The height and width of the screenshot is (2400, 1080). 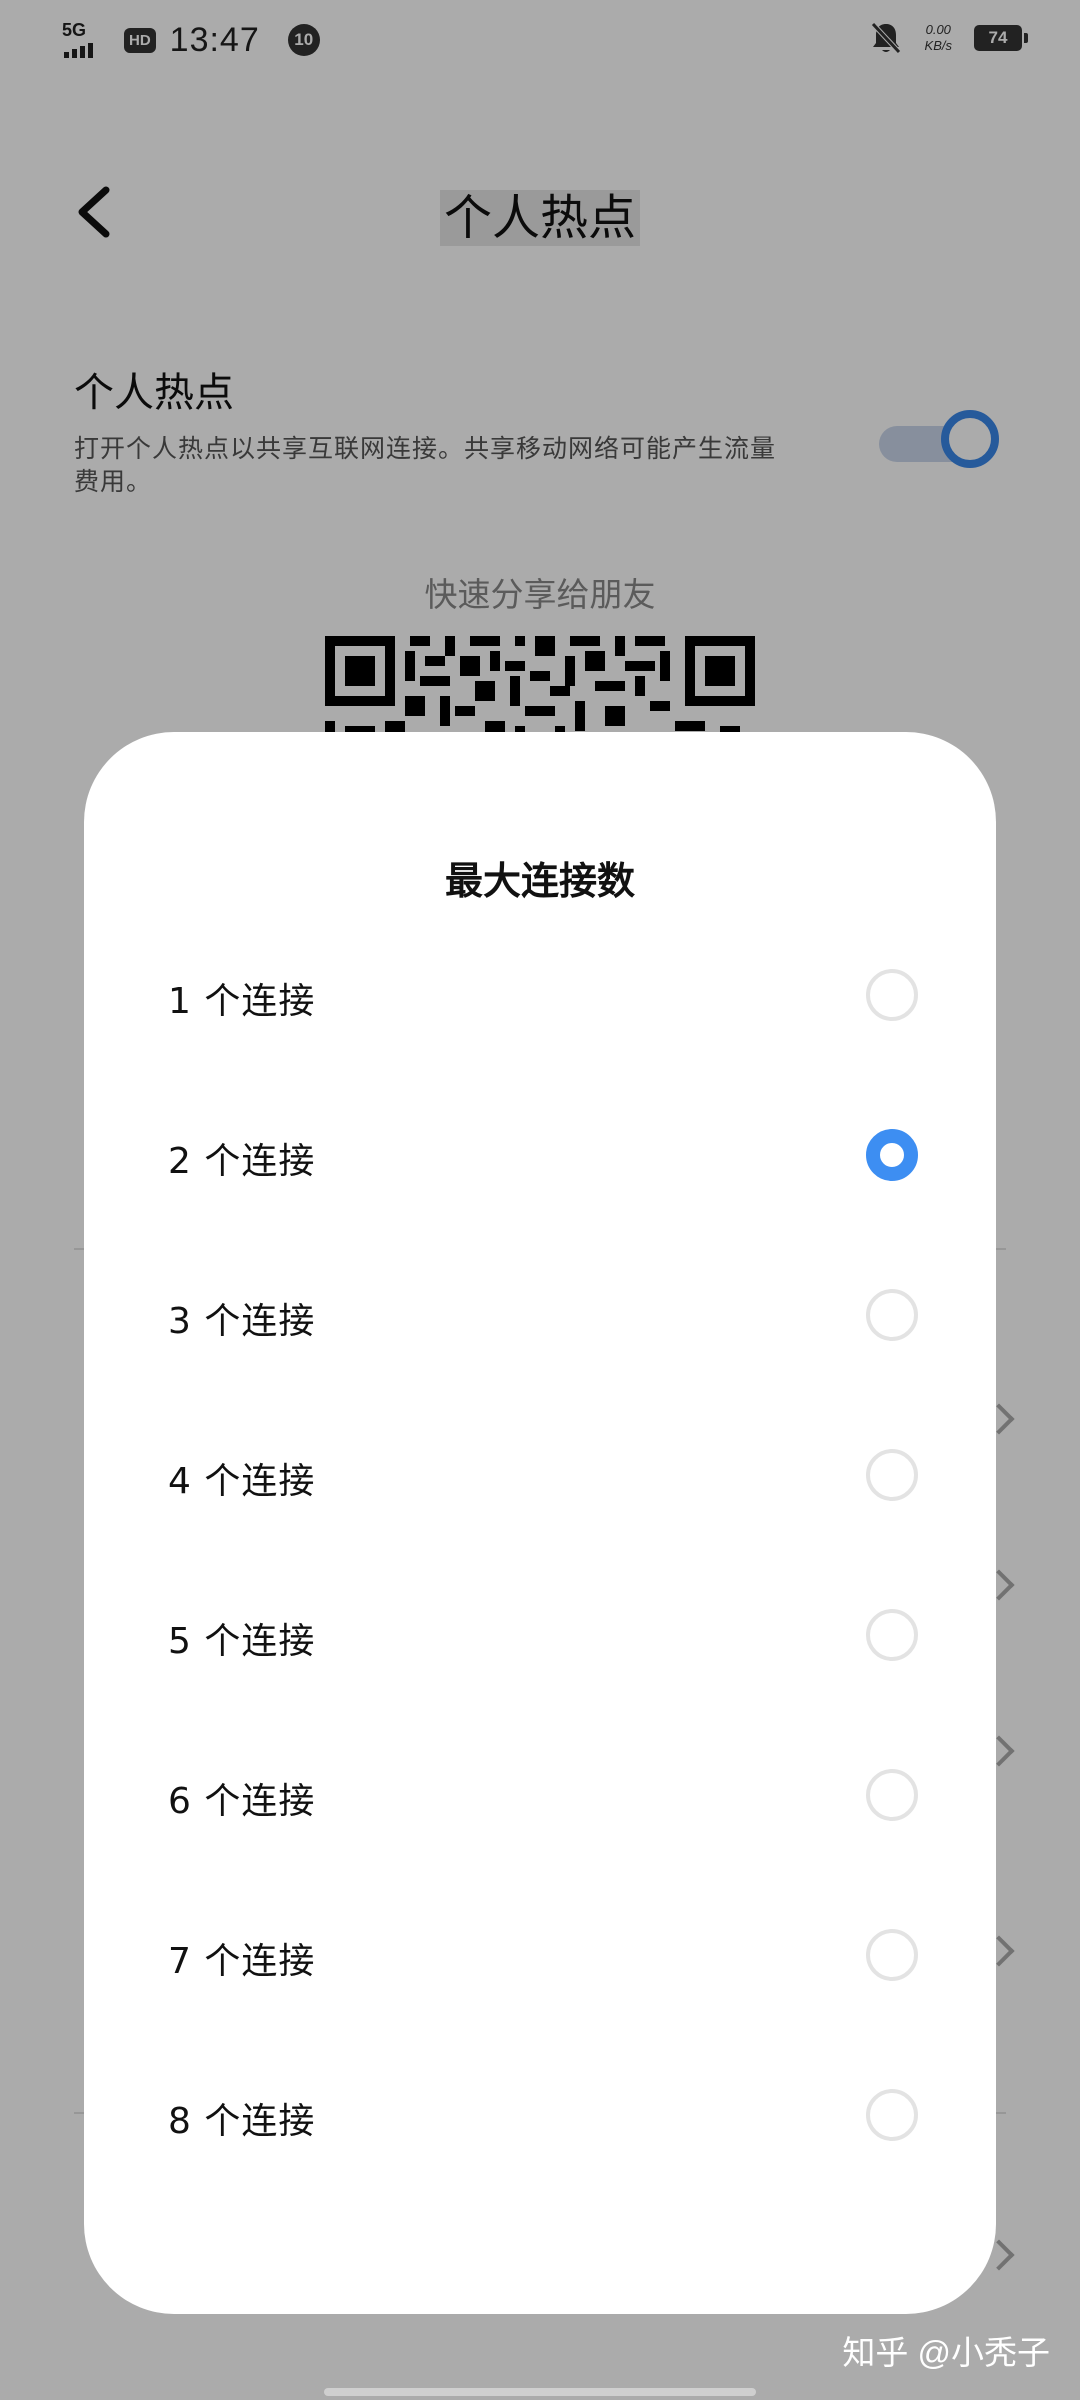 What do you see at coordinates (543, 1637) in the screenshot?
I see `option-5-connections: 5 个连接` at bounding box center [543, 1637].